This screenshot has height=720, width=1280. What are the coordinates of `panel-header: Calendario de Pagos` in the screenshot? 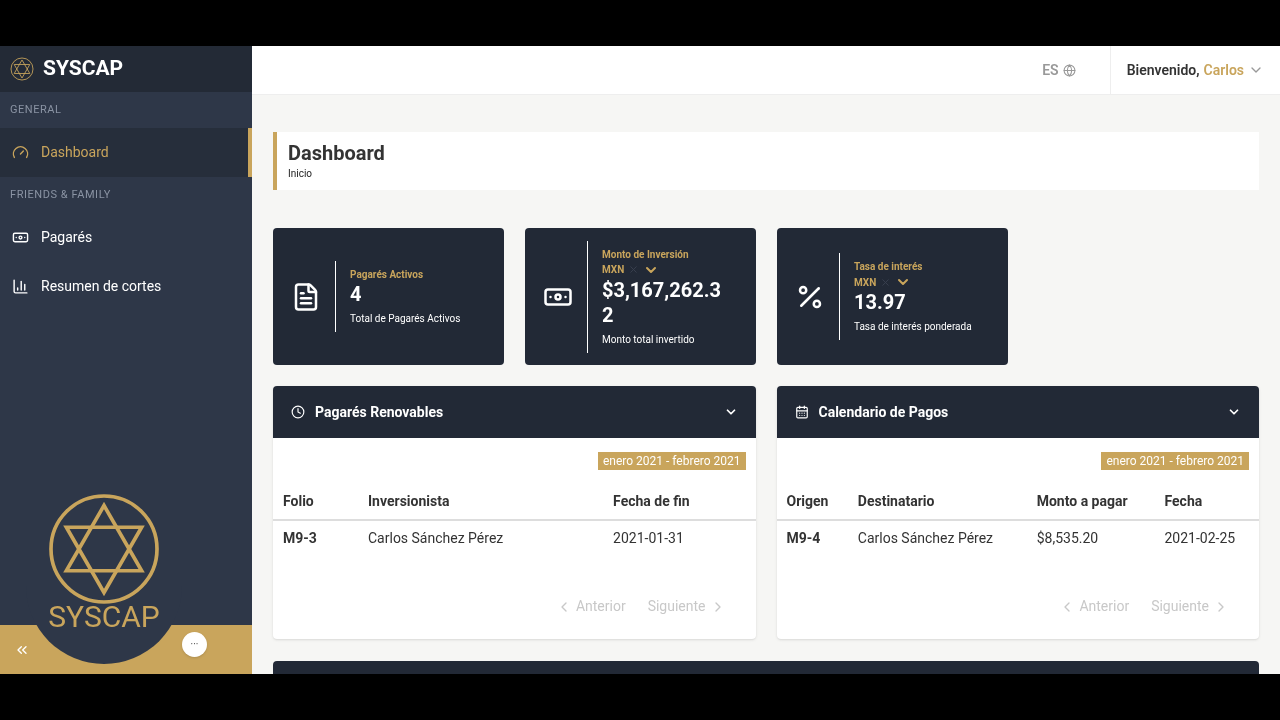 It's located at (1017, 412).